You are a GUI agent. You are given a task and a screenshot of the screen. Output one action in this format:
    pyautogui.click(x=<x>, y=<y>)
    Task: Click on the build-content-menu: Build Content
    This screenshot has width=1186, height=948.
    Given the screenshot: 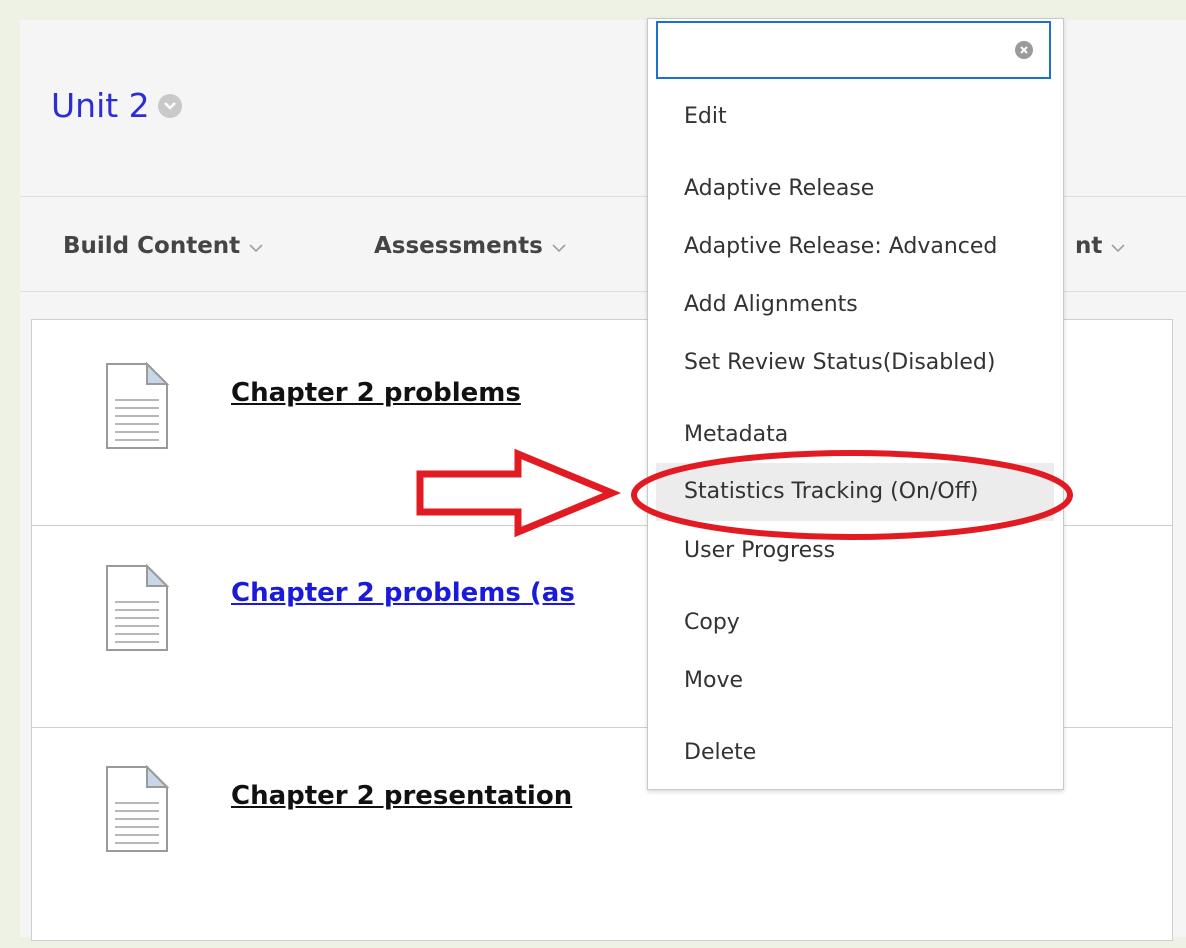 What is the action you would take?
    pyautogui.click(x=163, y=246)
    